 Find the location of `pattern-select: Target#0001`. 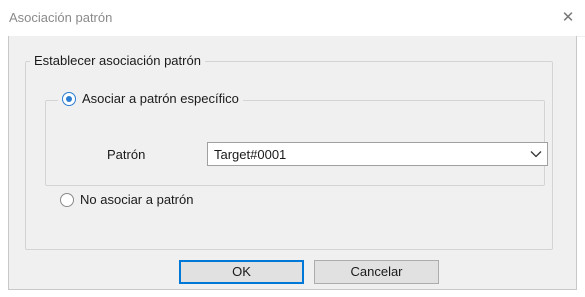

pattern-select: Target#0001 is located at coordinates (377, 154).